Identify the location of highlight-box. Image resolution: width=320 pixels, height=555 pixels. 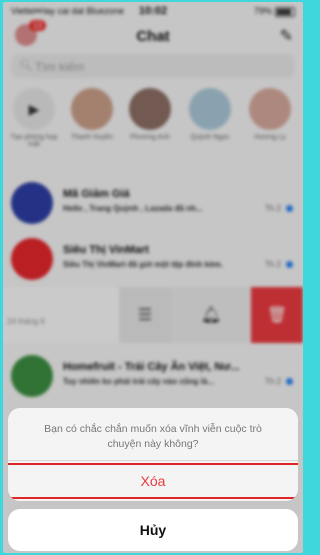
(153, 481).